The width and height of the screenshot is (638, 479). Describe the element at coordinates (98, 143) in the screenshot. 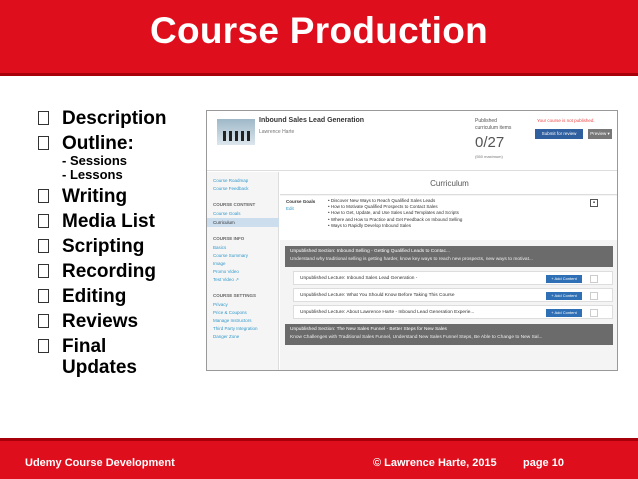

I see `bullet-label: Outline:` at that location.